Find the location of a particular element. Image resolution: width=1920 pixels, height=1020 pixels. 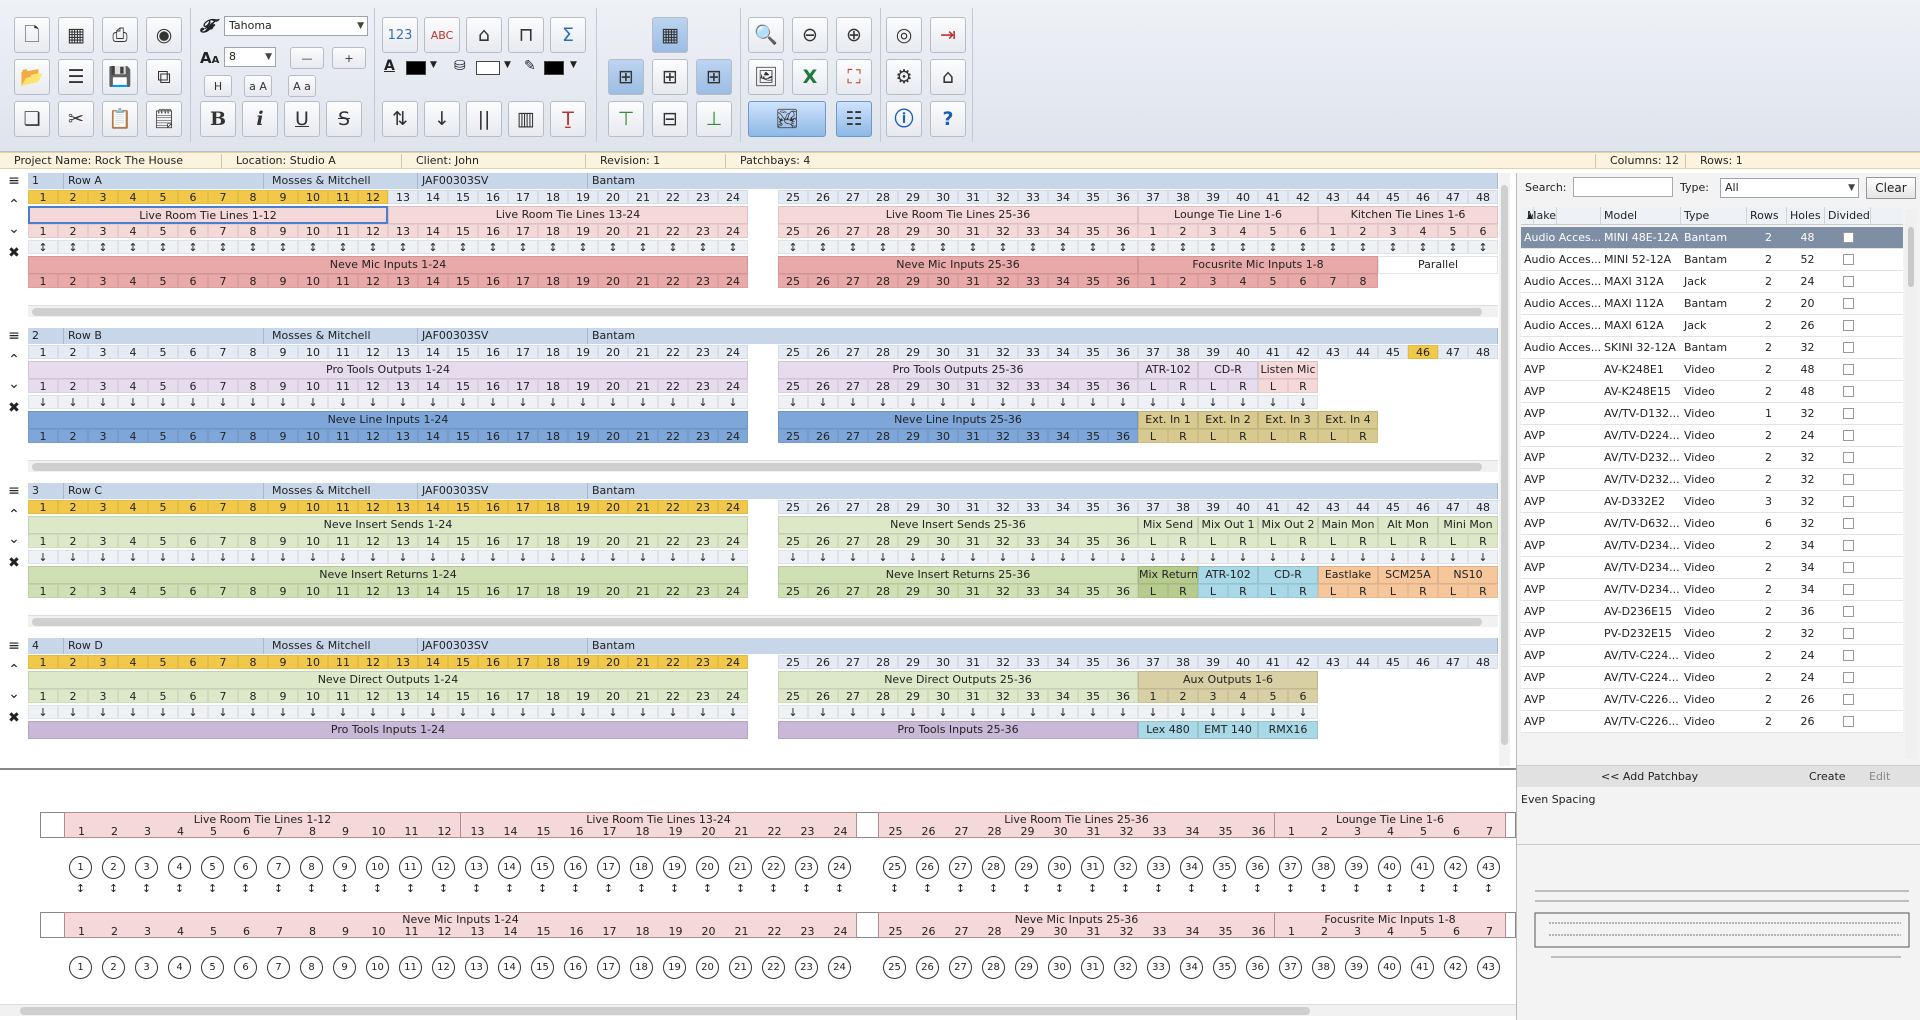

preview-jack: 43 is located at coordinates (1488, 867).